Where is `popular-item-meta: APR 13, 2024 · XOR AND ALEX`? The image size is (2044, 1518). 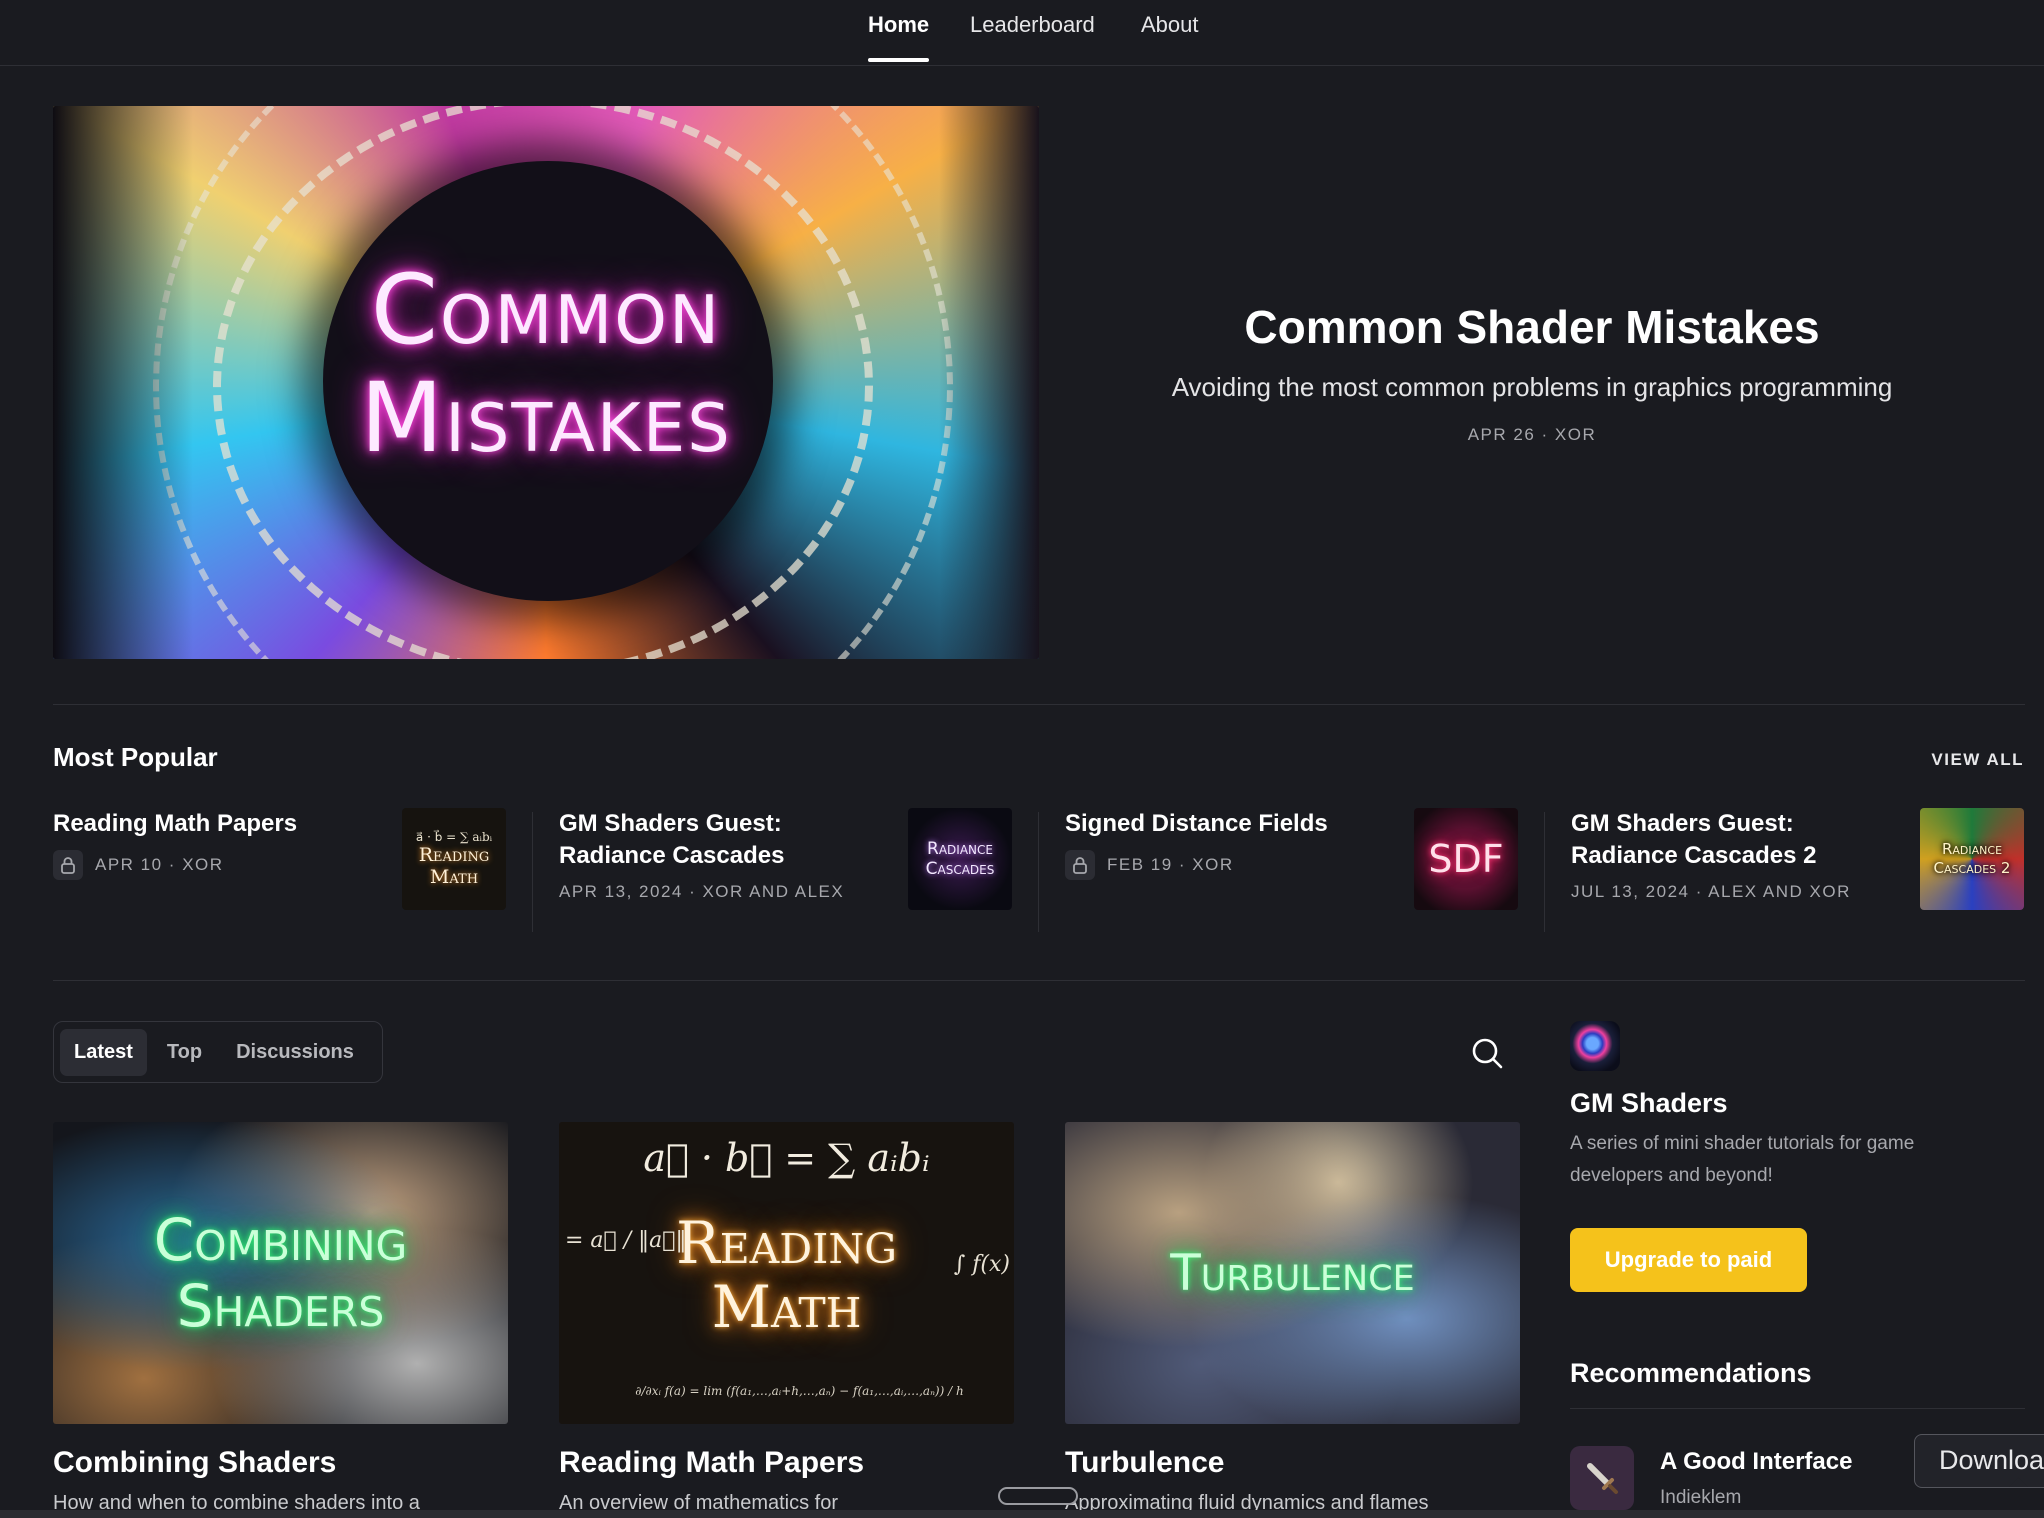 popular-item-meta: APR 13, 2024 · XOR AND ALEX is located at coordinates (702, 891).